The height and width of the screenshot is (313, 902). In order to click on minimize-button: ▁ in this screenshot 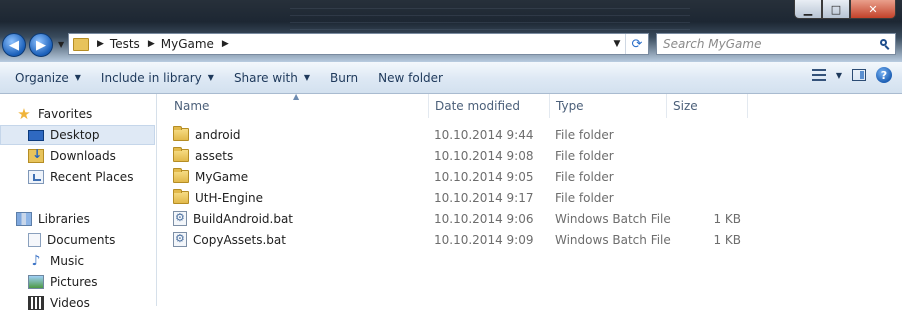, I will do `click(808, 9)`.